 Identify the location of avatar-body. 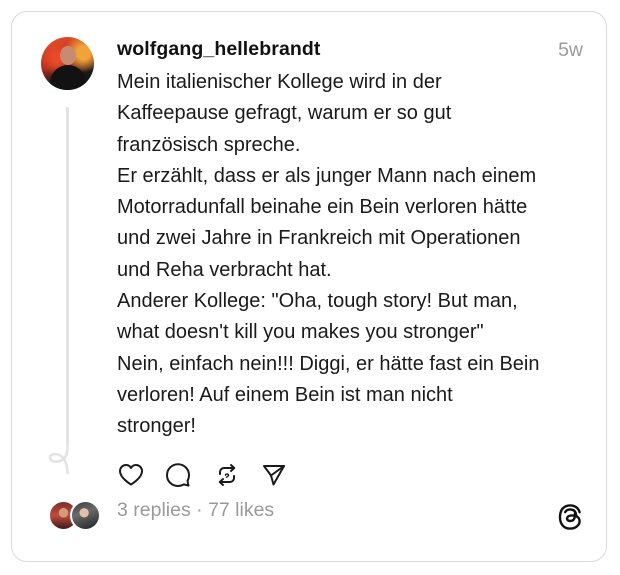
(68, 77).